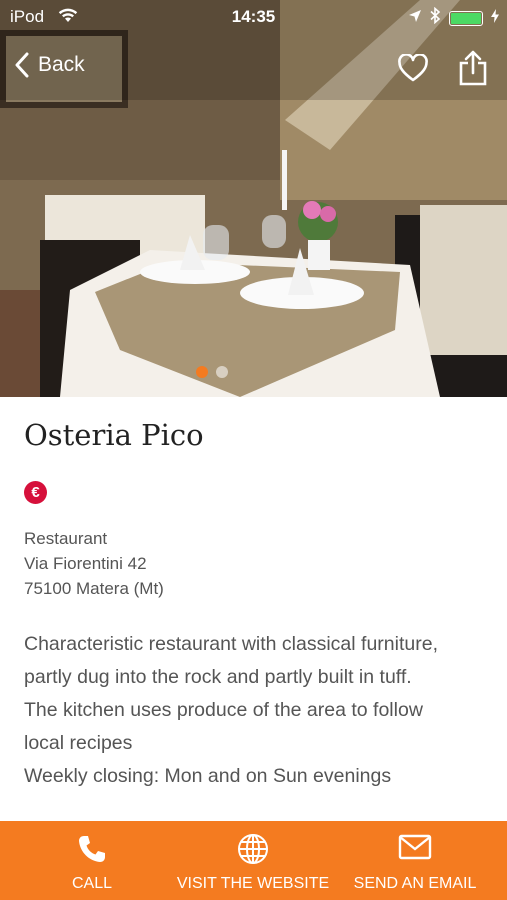  What do you see at coordinates (208, 776) in the screenshot?
I see `description-line: Weekly closing: Mon and on Sun evenings` at bounding box center [208, 776].